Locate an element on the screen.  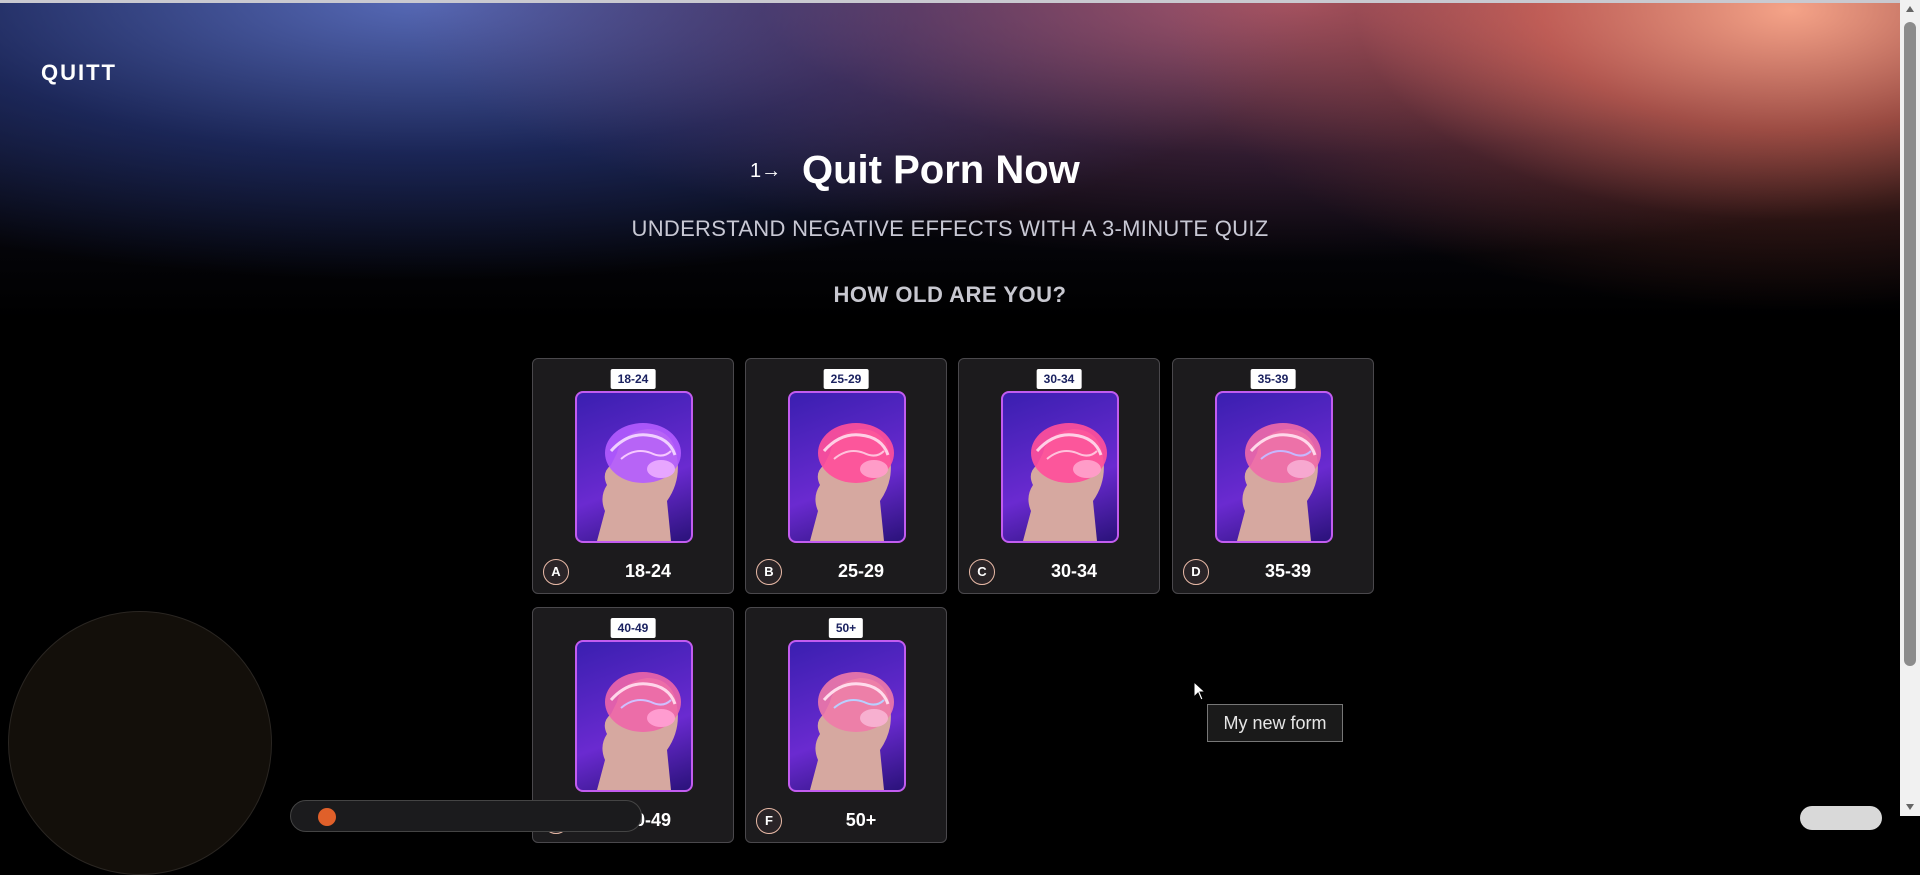
bottom-right-pill is located at coordinates (1841, 818).